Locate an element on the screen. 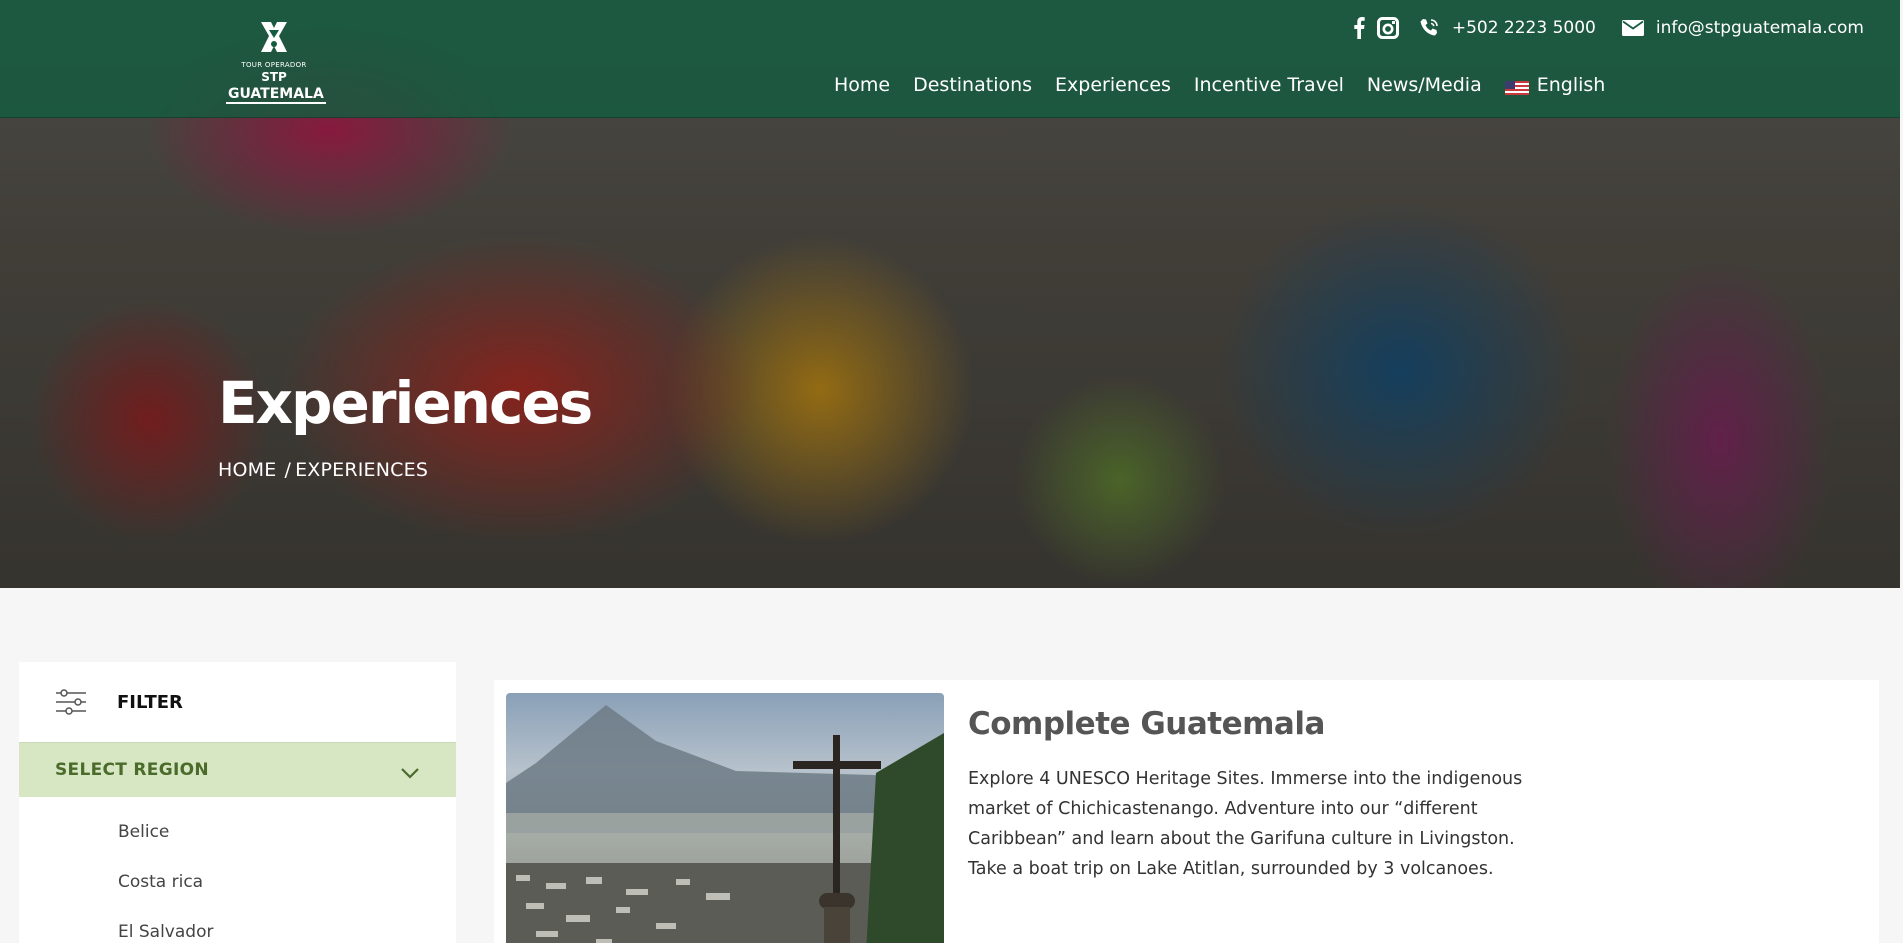 This screenshot has width=1903, height=943. chevron-down-icon is located at coordinates (410, 771).